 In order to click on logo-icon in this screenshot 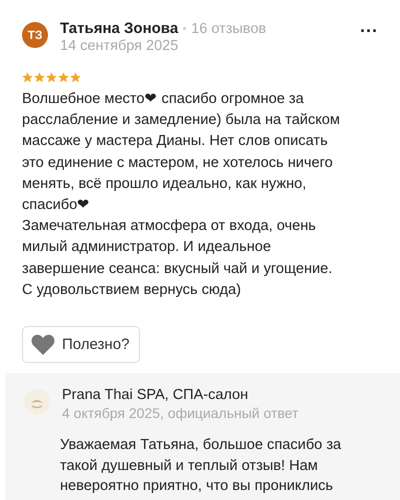, I will do `click(37, 402)`.